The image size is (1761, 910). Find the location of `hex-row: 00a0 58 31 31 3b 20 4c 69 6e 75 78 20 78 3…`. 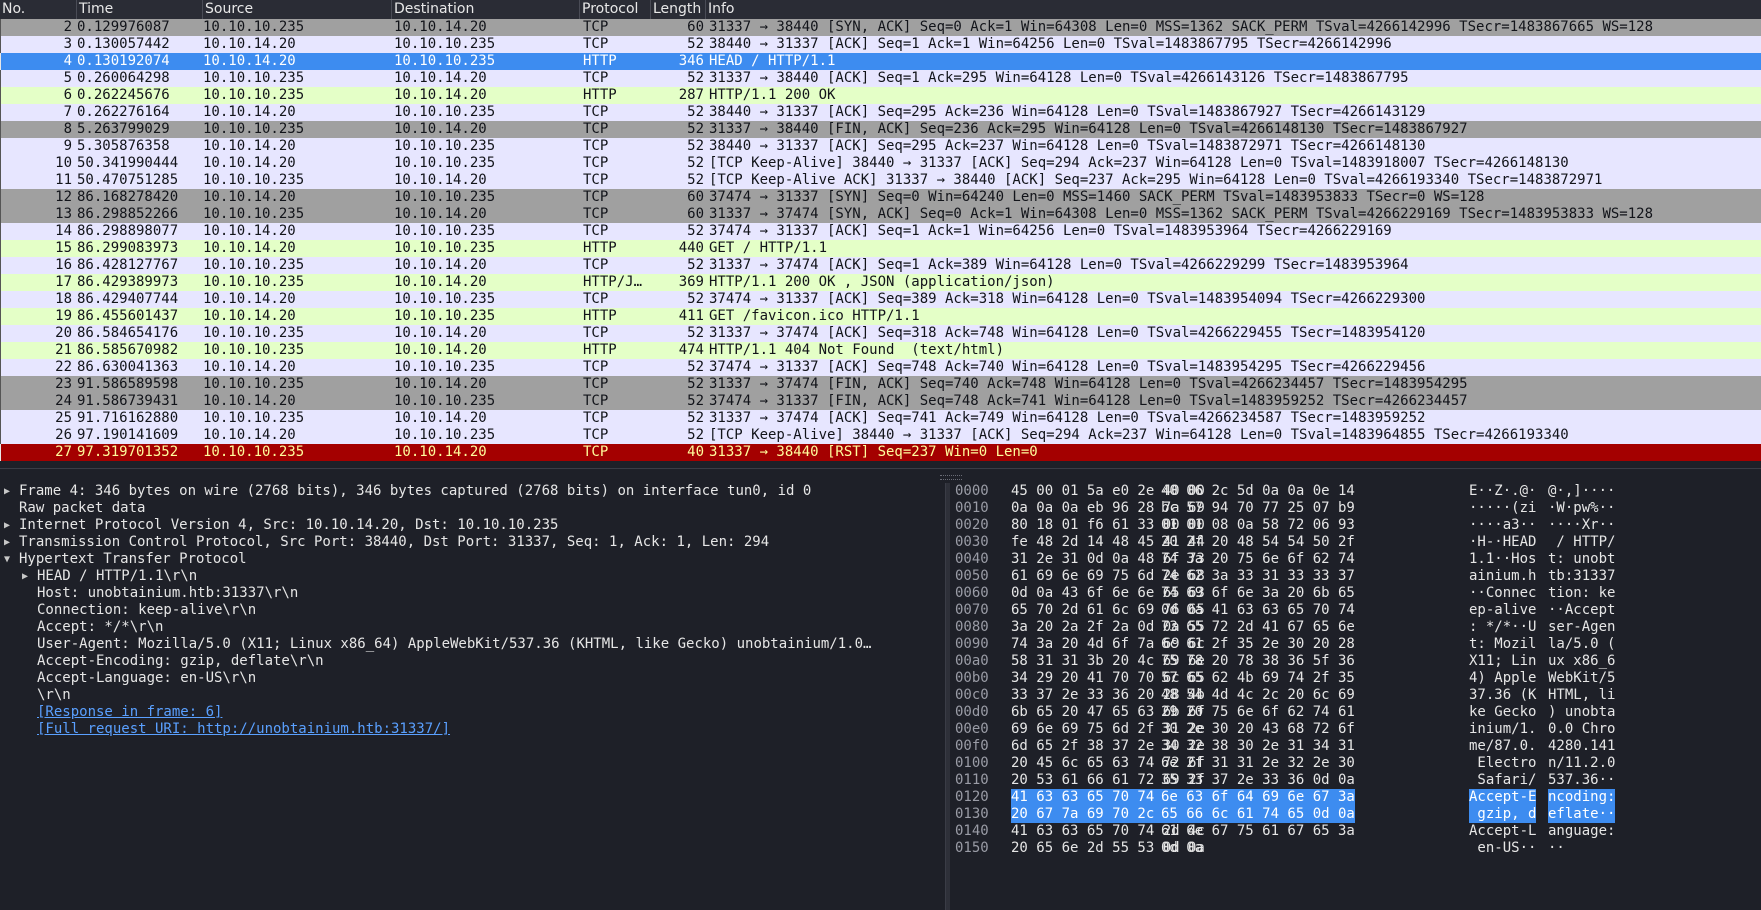

hex-row: 00a0 58 31 31 3b 20 4c 69 6e 75 78 20 78 3… is located at coordinates (1355, 661).